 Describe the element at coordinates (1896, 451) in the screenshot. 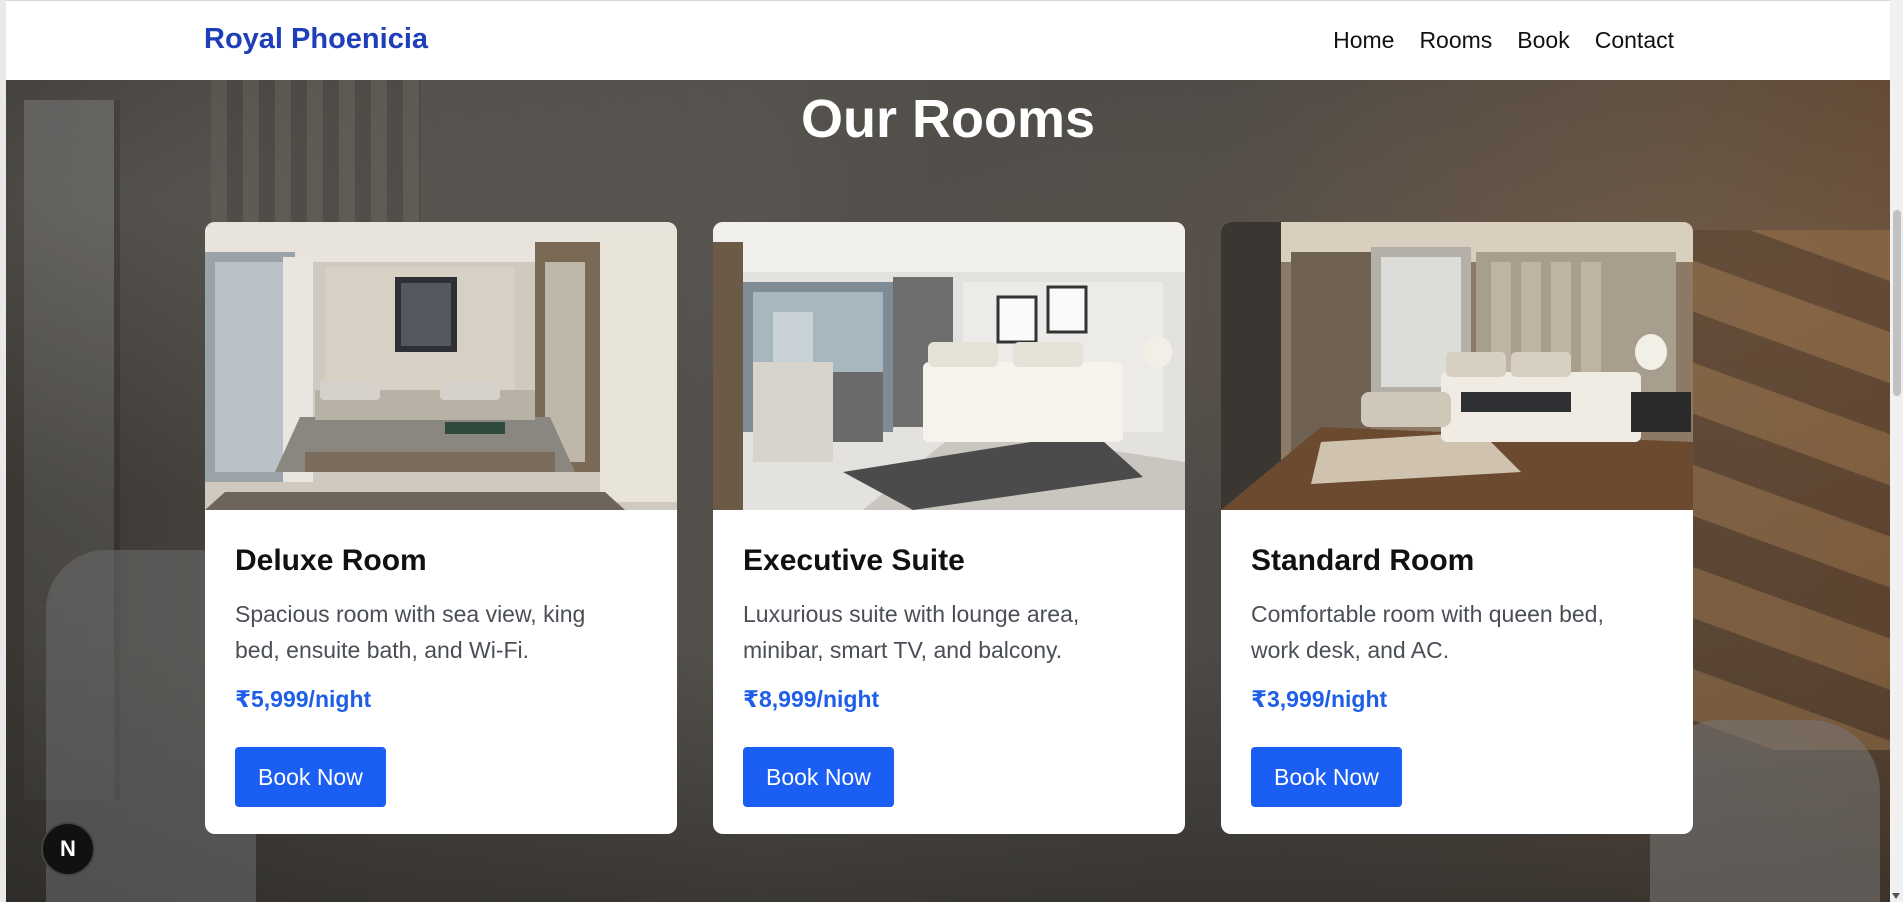

I see `vertical-scrollbar` at that location.